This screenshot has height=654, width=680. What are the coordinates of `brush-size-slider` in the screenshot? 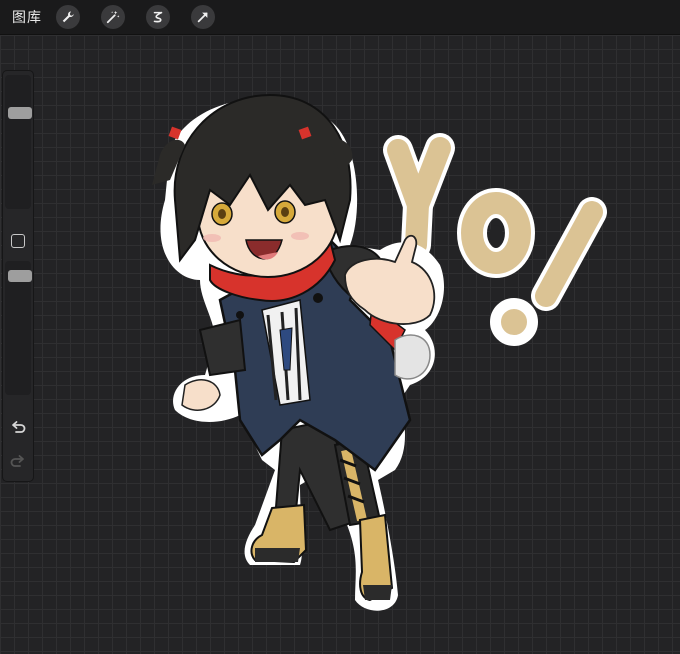 It's located at (18, 142).